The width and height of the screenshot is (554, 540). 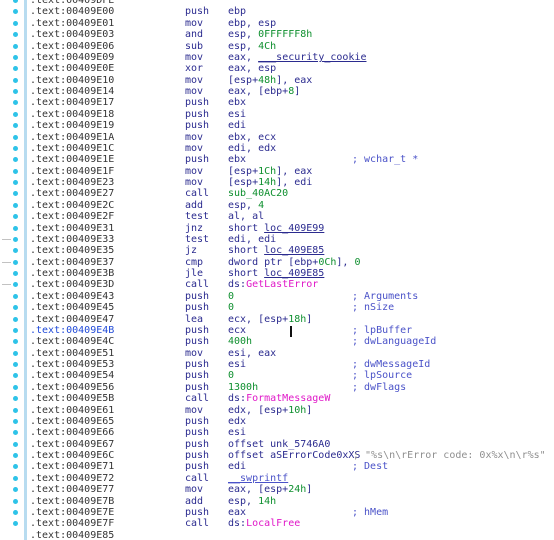 I want to click on line-address: .text:00409E85, so click(x=72, y=534).